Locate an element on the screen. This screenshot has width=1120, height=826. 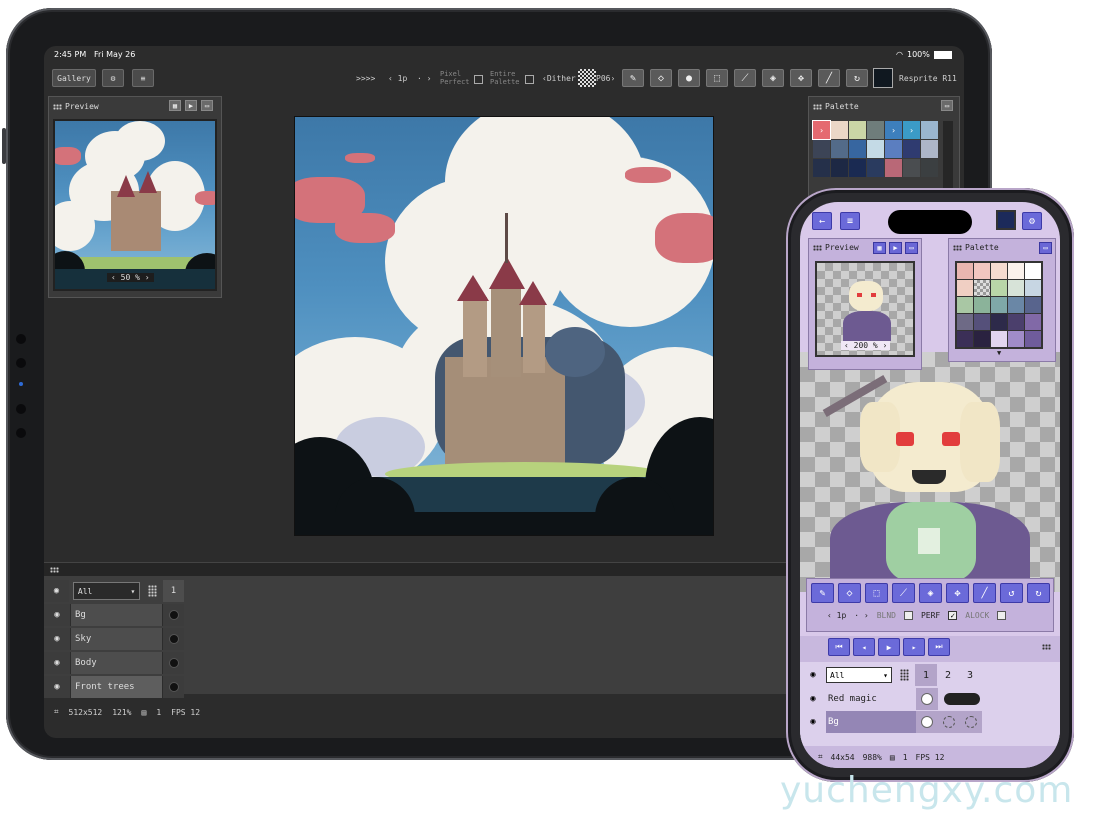
chevron-down-icon: ▼ is located at coordinates (999, 353).